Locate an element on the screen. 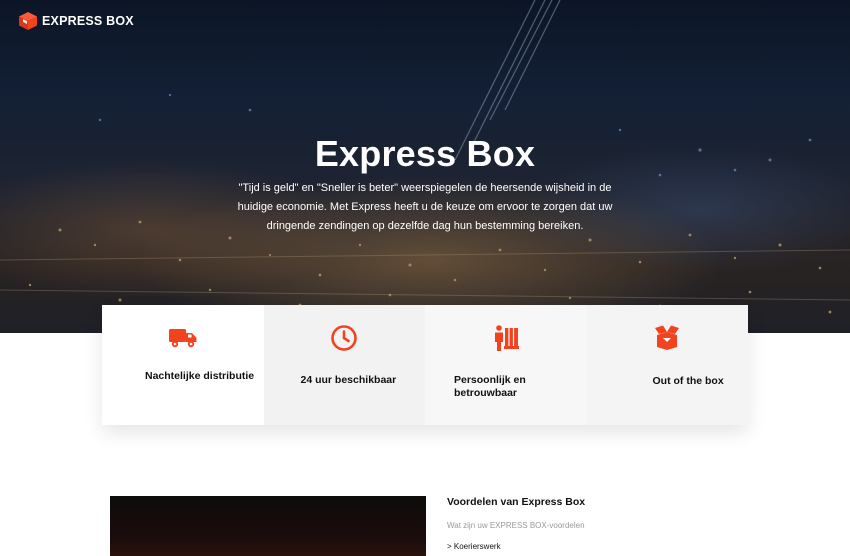 This screenshot has height=556, width=850. truck-icon is located at coordinates (183, 338).